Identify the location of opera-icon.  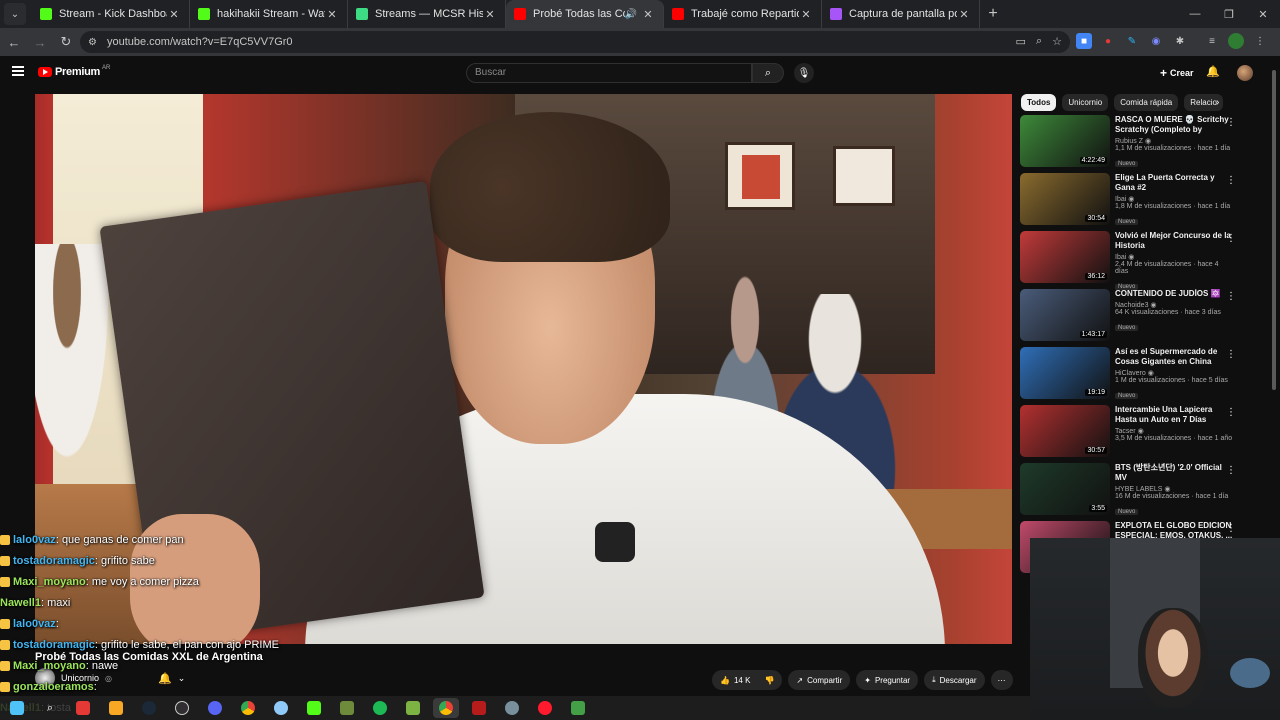
(545, 708).